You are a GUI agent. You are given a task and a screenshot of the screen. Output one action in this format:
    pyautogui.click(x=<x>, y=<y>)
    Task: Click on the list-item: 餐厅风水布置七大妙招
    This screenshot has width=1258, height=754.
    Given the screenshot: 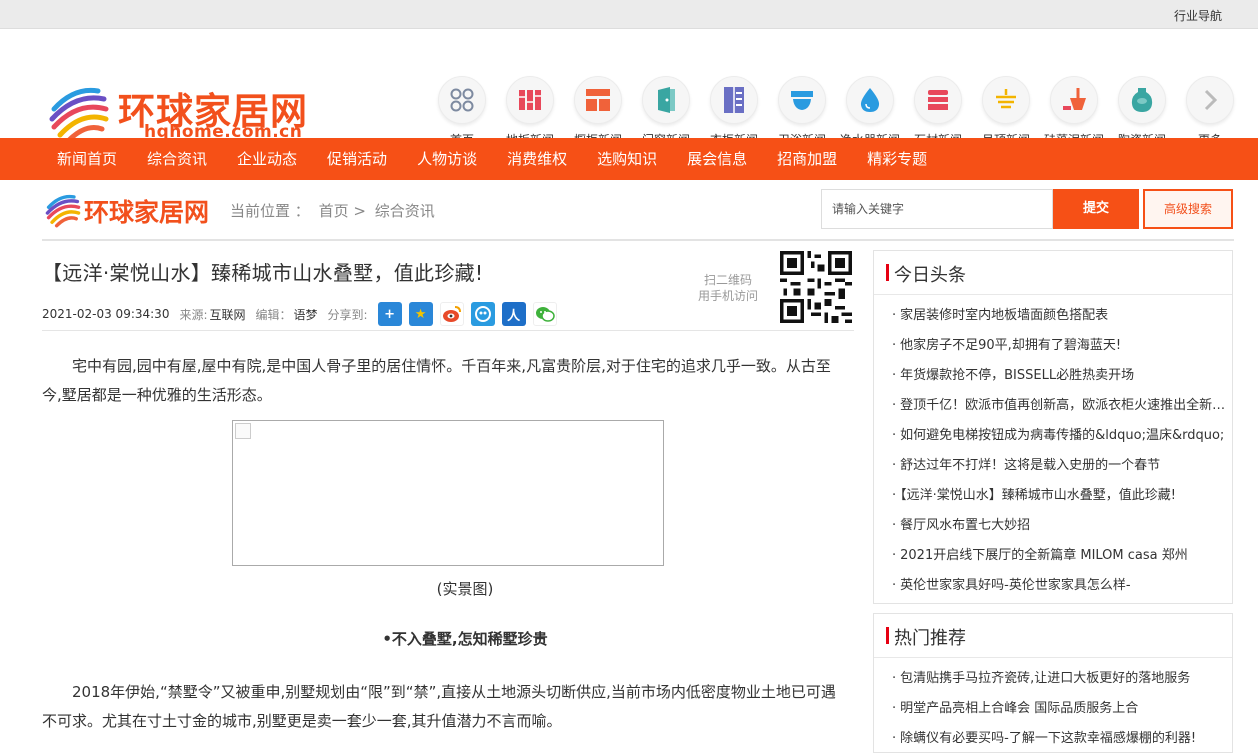 What is the action you would take?
    pyautogui.click(x=1059, y=526)
    